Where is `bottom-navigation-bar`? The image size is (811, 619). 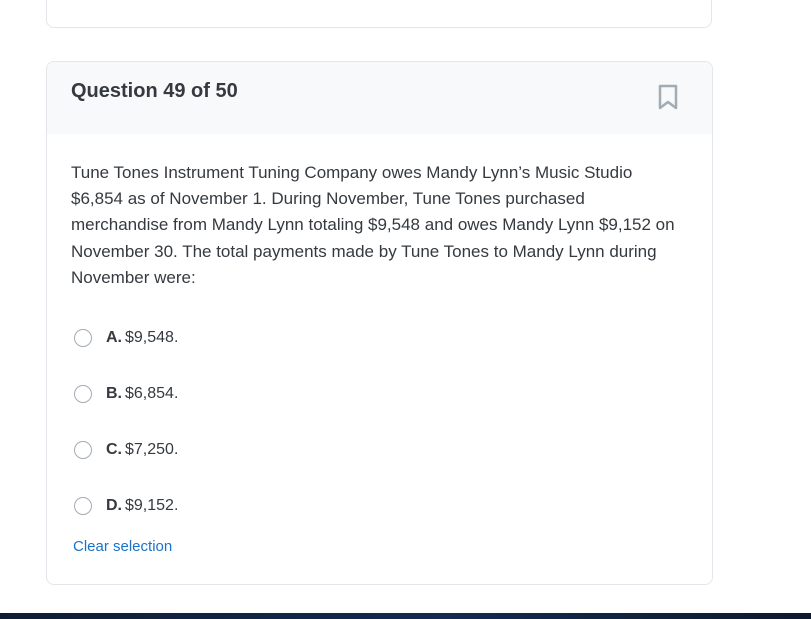 bottom-navigation-bar is located at coordinates (405, 616).